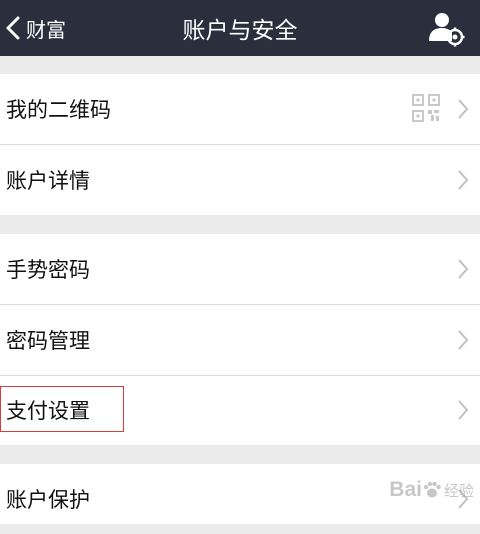 This screenshot has height=534, width=480. I want to click on row-gesture-password: 手势密码, so click(240, 269).